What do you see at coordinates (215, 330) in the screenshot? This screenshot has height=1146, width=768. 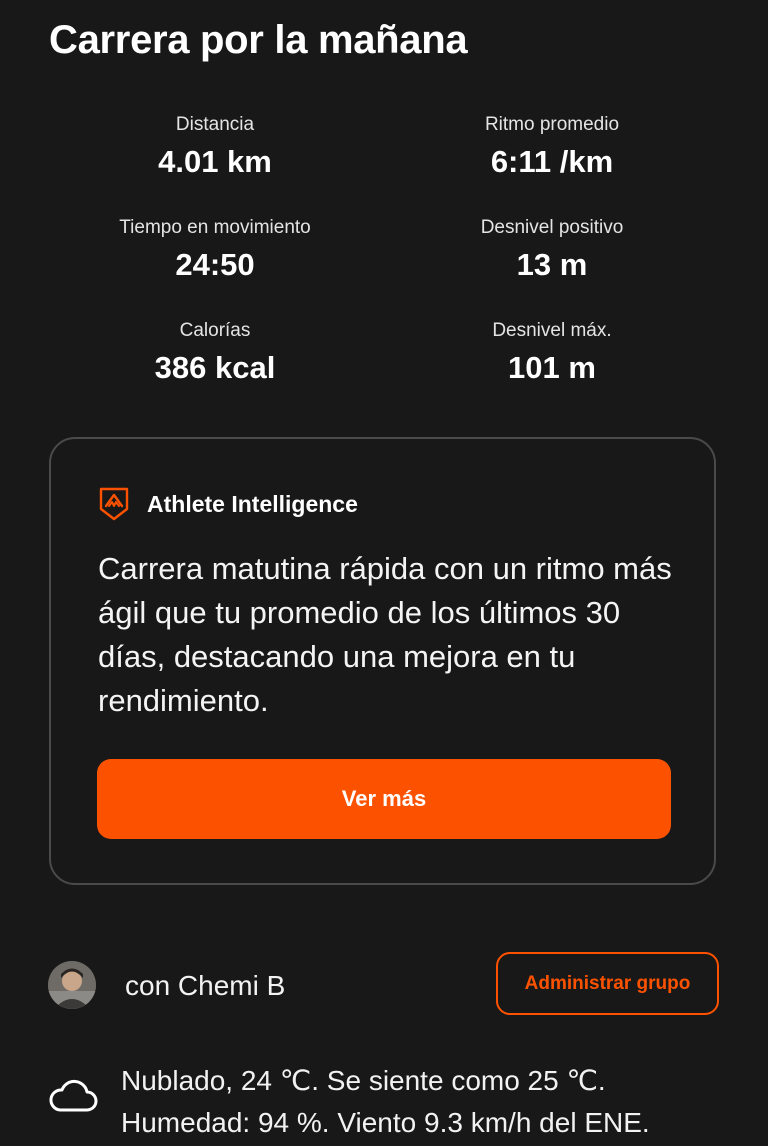 I see `stat-label: Calorías` at bounding box center [215, 330].